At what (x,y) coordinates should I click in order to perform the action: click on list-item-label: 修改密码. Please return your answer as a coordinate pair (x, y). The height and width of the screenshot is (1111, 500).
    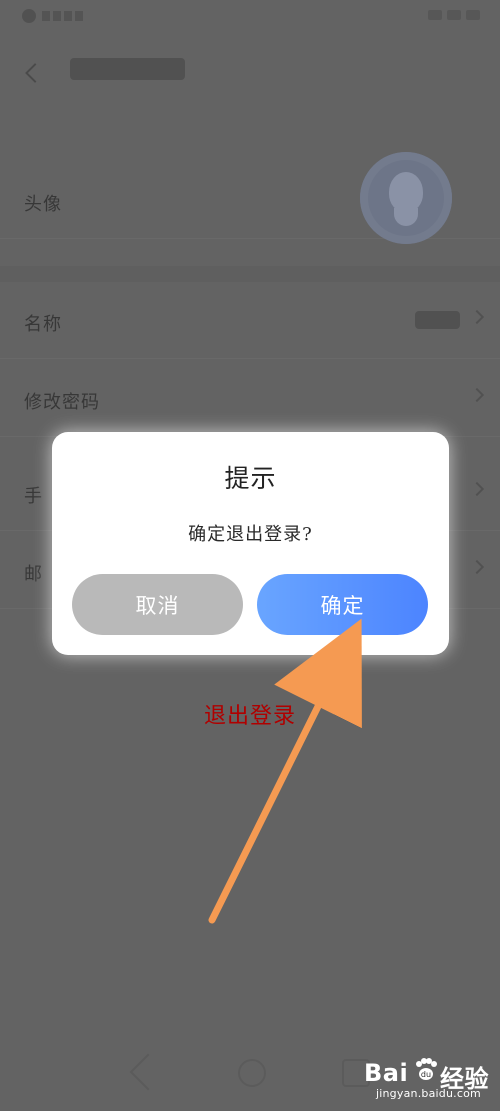
    Looking at the image, I should click on (62, 402).